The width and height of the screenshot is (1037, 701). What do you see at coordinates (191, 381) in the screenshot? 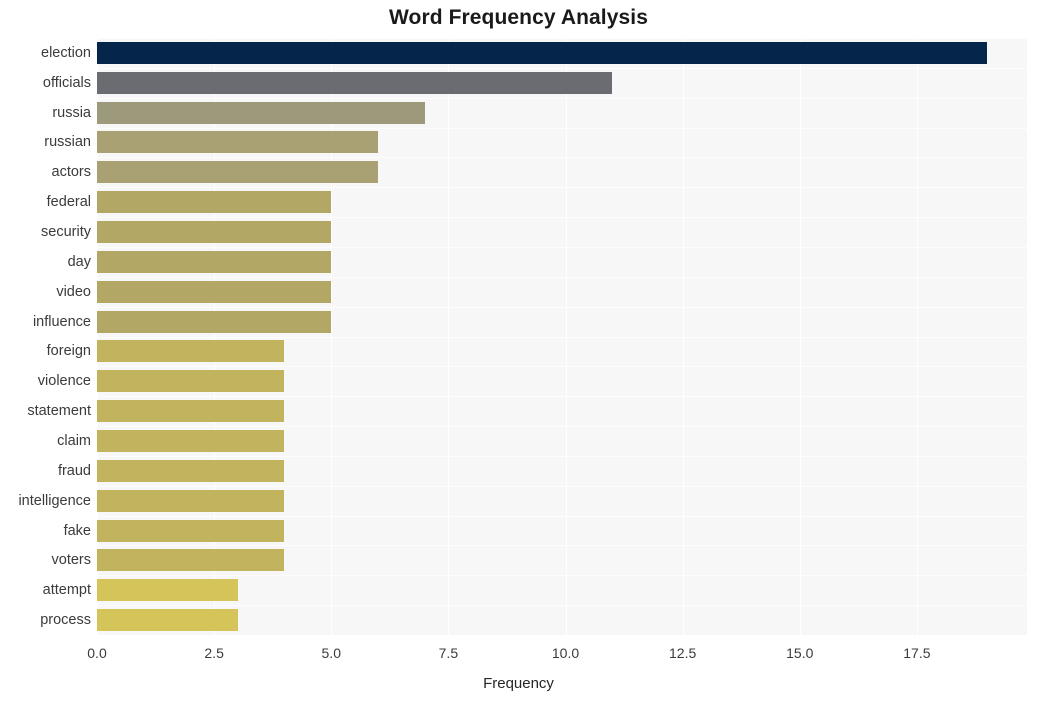
I see `bar-violence` at bounding box center [191, 381].